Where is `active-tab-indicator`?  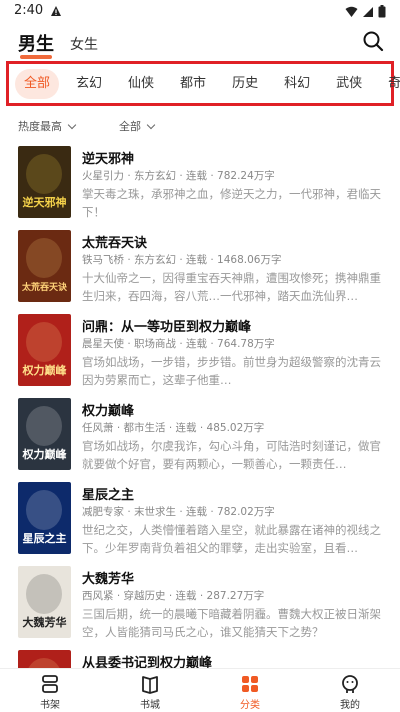 active-tab-indicator is located at coordinates (36, 57).